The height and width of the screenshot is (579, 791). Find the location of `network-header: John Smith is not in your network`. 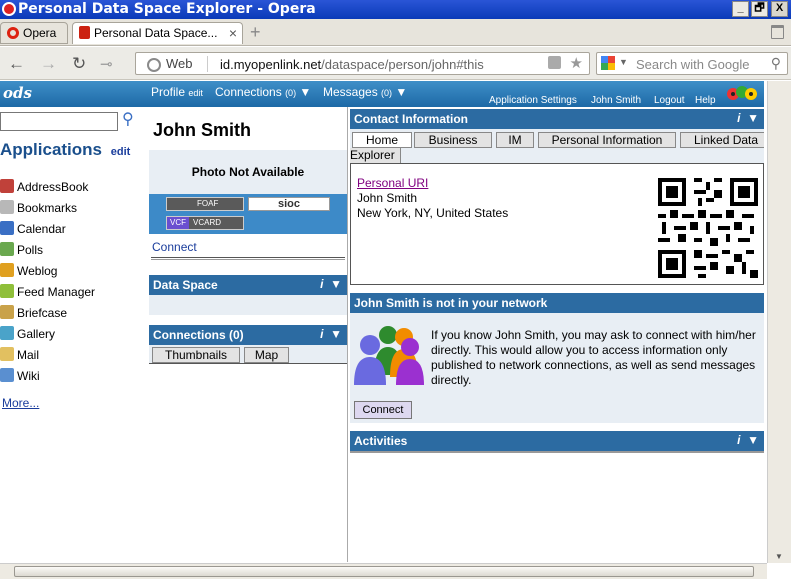

network-header: John Smith is not in your network is located at coordinates (557, 303).